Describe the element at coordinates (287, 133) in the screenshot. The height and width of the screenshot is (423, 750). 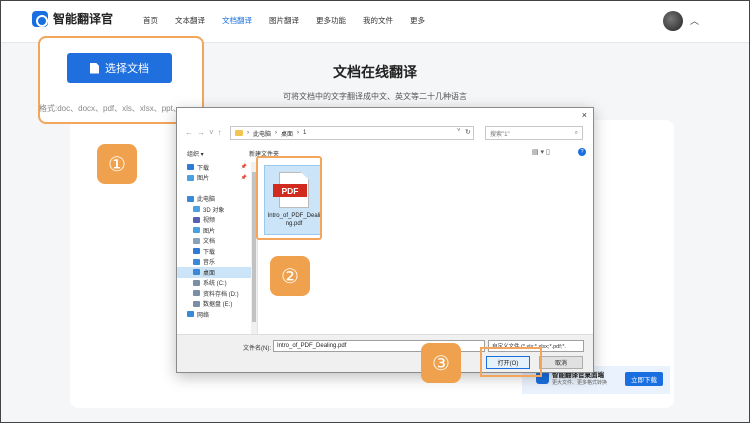
I see `breadcrumb-item: 桌面` at that location.